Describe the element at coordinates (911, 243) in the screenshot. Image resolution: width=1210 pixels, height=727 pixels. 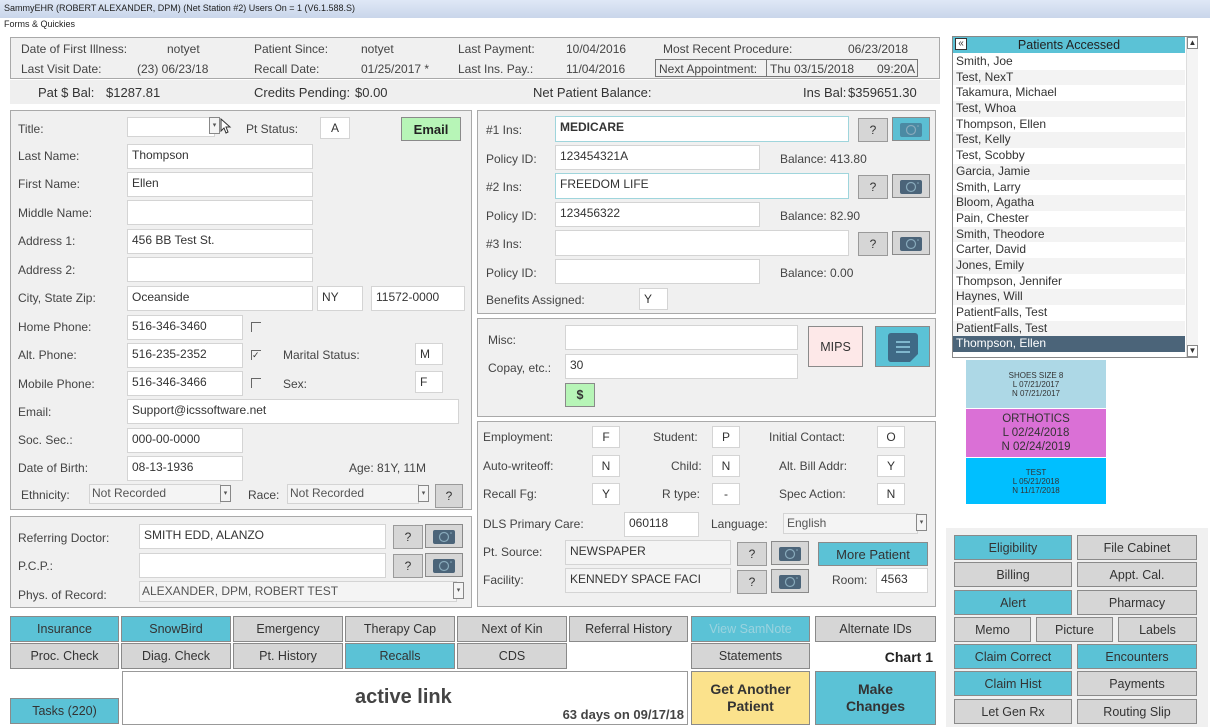
I see `ins3-camera-button` at that location.